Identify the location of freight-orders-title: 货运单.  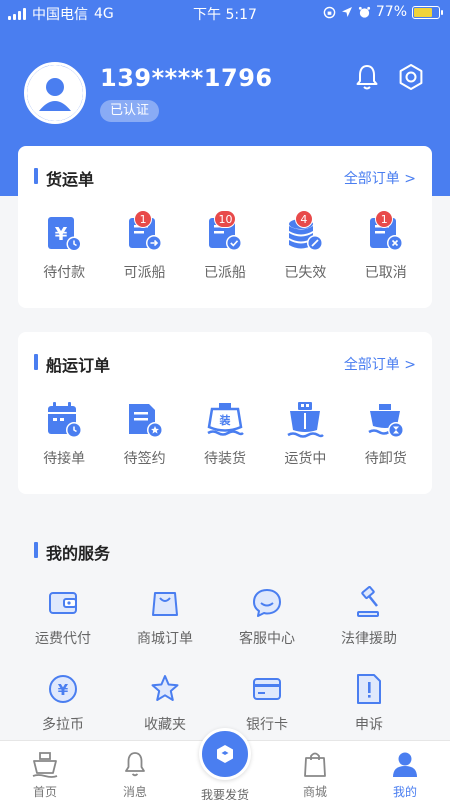
(64, 178).